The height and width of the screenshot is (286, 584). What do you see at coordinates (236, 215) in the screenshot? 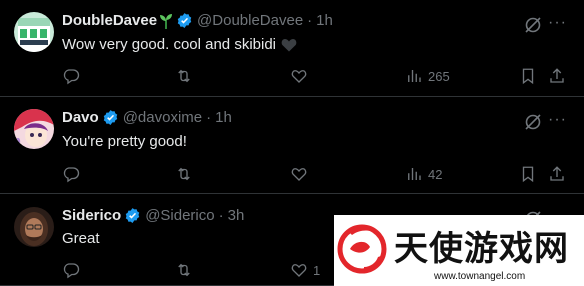
I see `timestamp: 3h` at bounding box center [236, 215].